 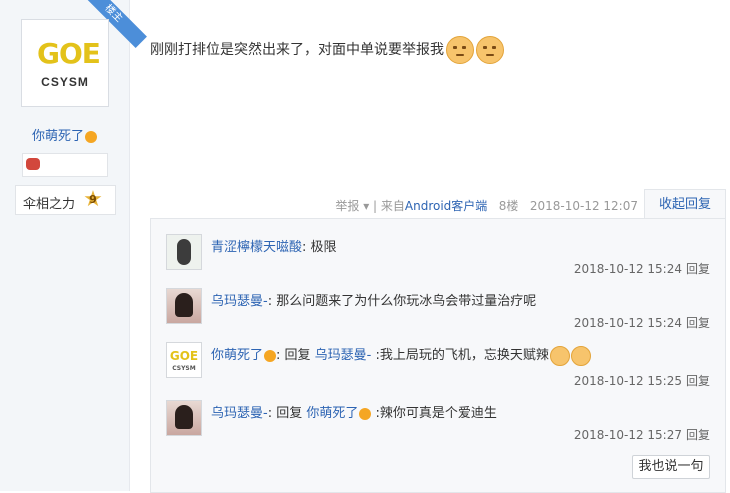 I want to click on author-avatar: GOE CSYSM, so click(x=65, y=63).